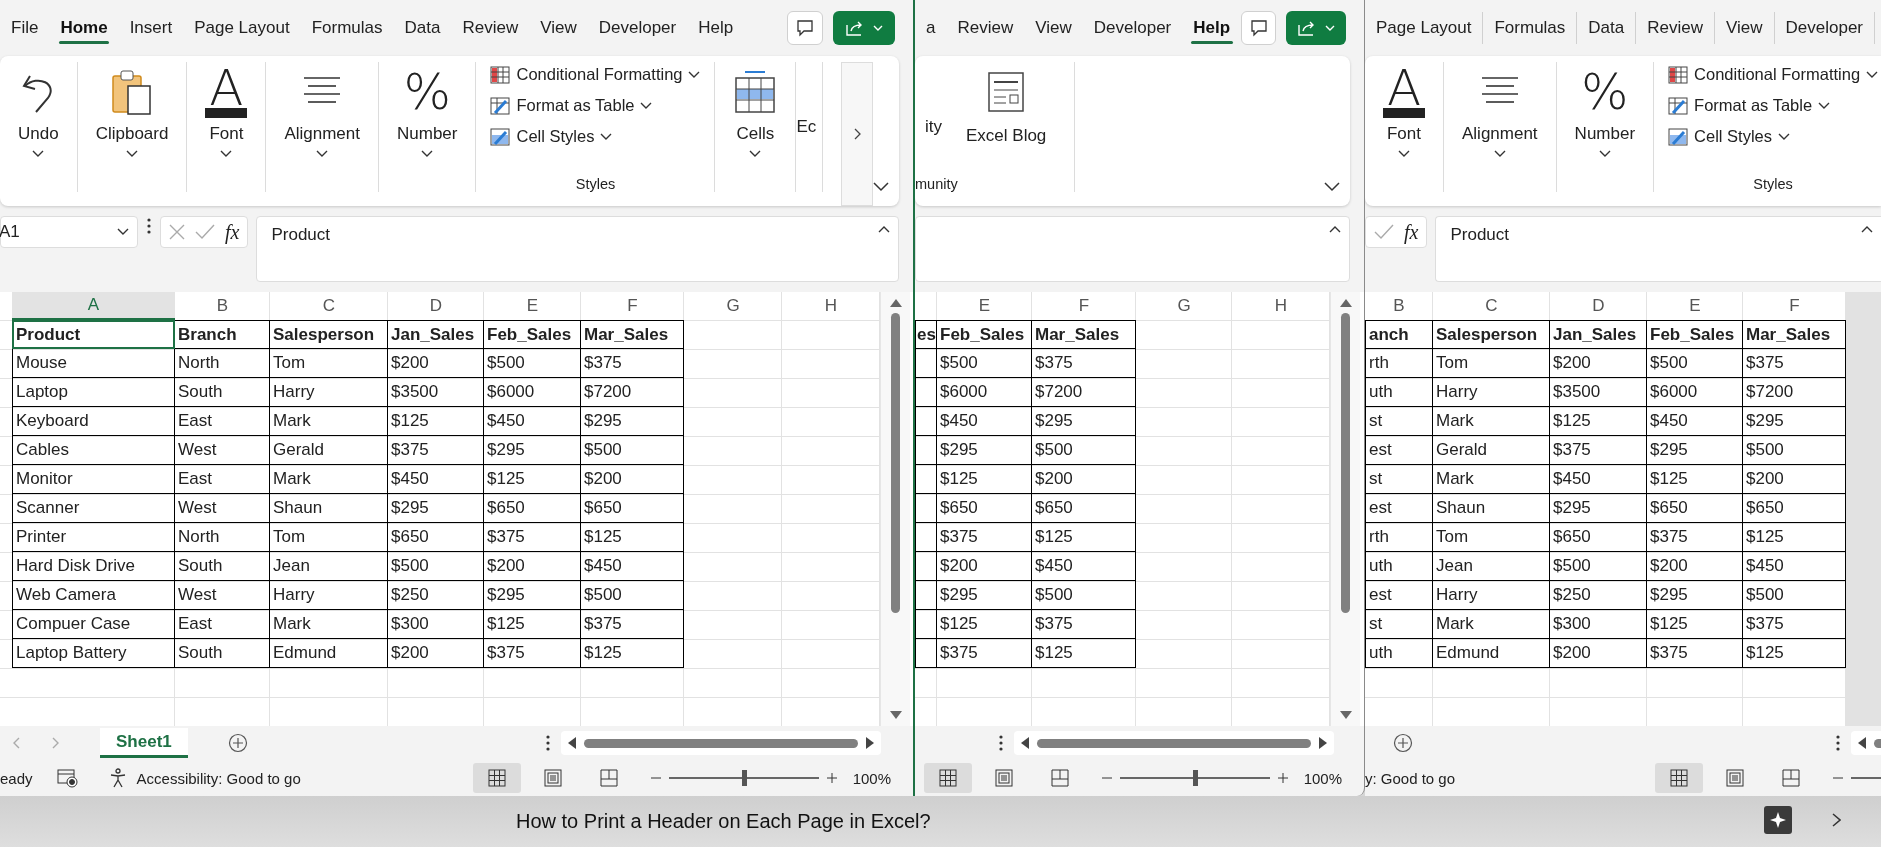  What do you see at coordinates (144, 743) in the screenshot?
I see `sheet-tab: Sheet1` at bounding box center [144, 743].